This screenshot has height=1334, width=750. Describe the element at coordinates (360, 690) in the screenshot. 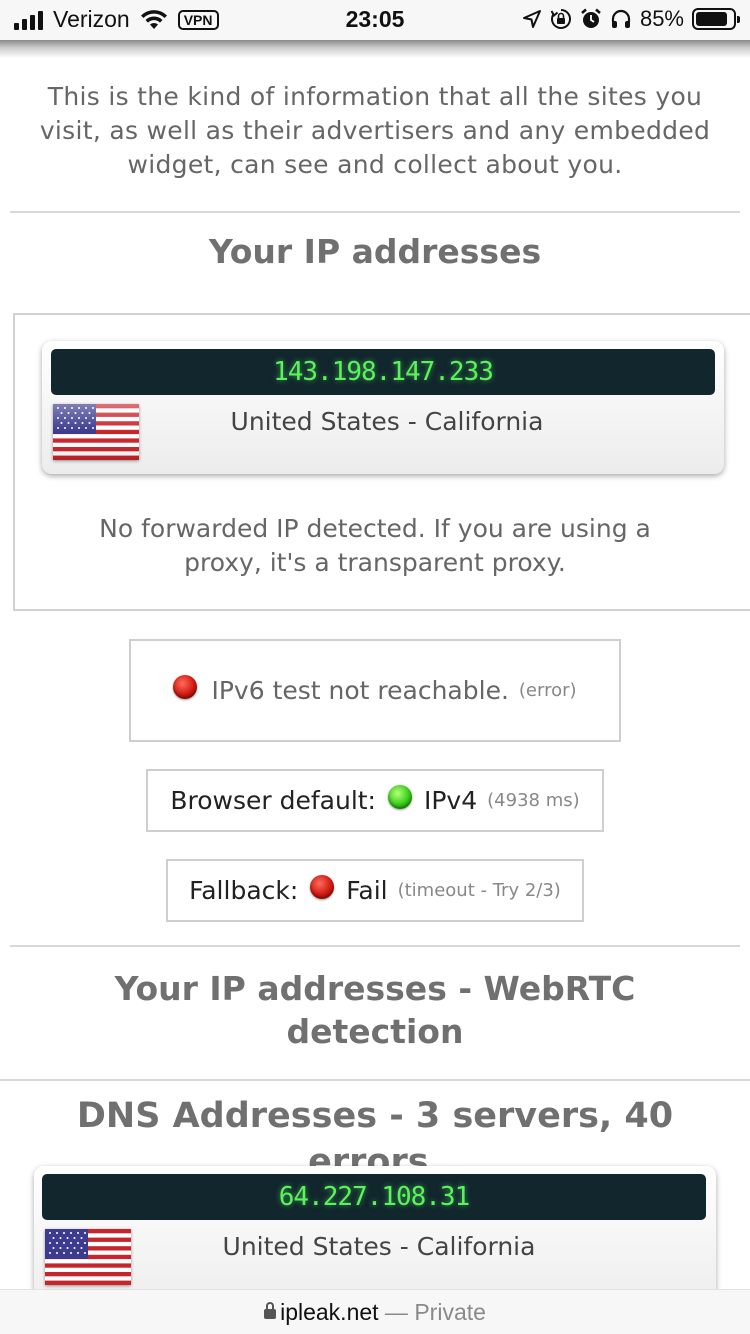

I see `ipv6-test-text: IPv6 test not reachable.` at that location.